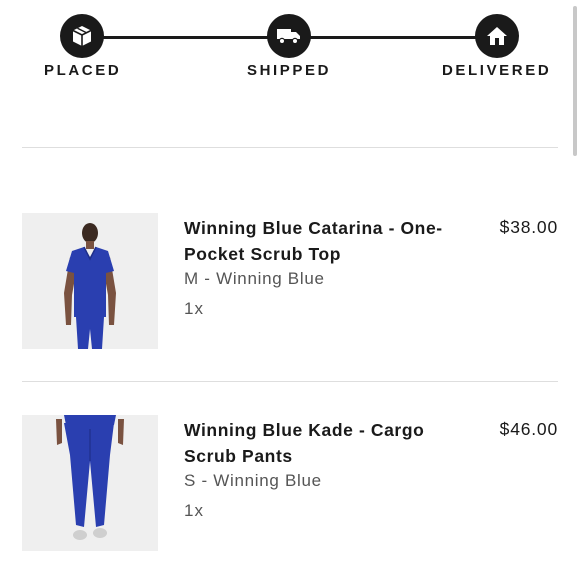 The width and height of the screenshot is (580, 580). What do you see at coordinates (90, 483) in the screenshot?
I see `scrub-pants-image` at bounding box center [90, 483].